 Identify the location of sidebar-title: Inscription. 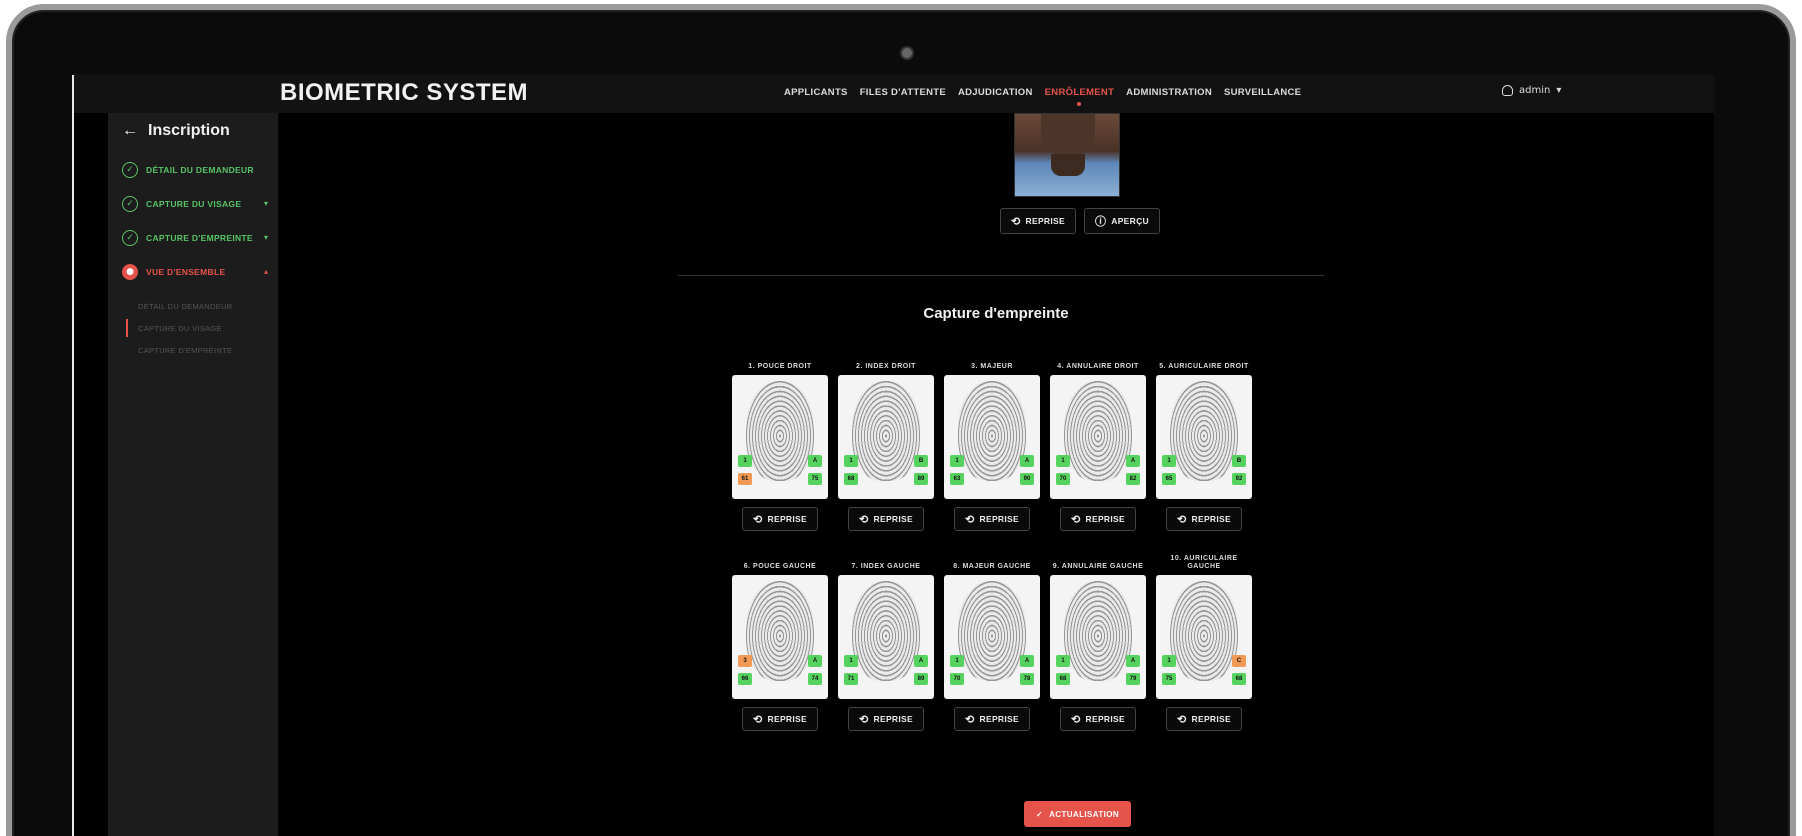
(189, 130).